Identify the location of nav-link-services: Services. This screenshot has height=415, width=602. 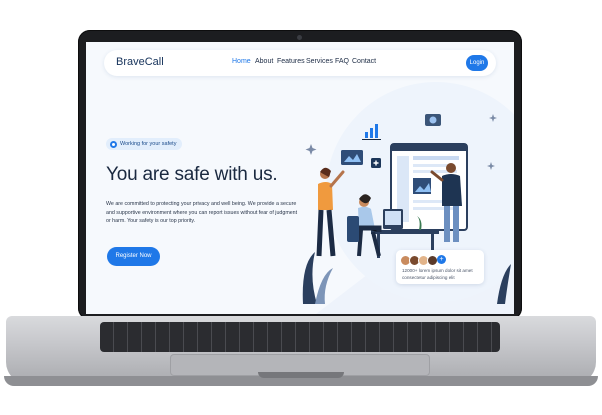
(319, 61).